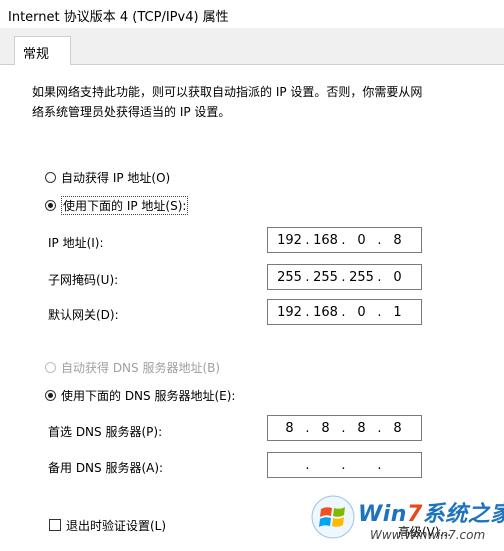  I want to click on description-line-2: 络系统管理员处获得适当的 IP 设置。, so click(131, 112).